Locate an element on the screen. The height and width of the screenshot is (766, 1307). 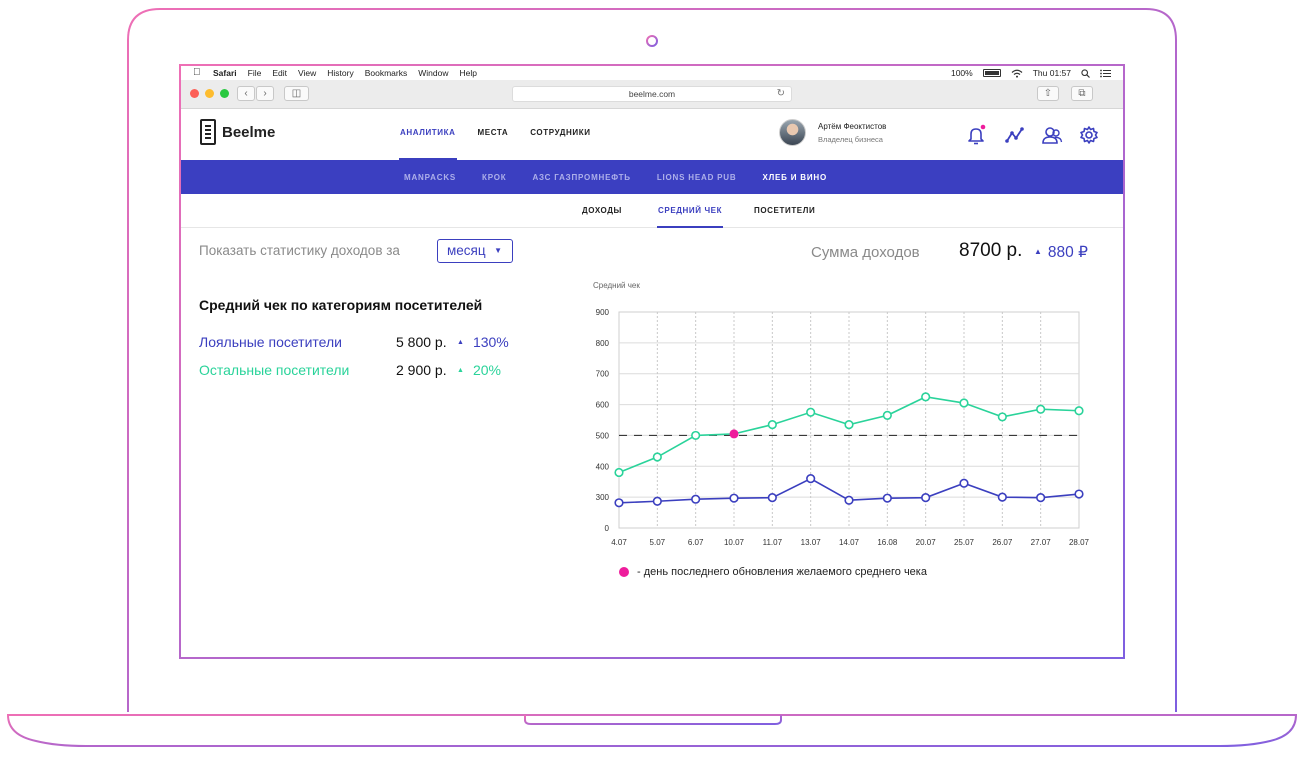
menu-help: Help is located at coordinates (467, 73).